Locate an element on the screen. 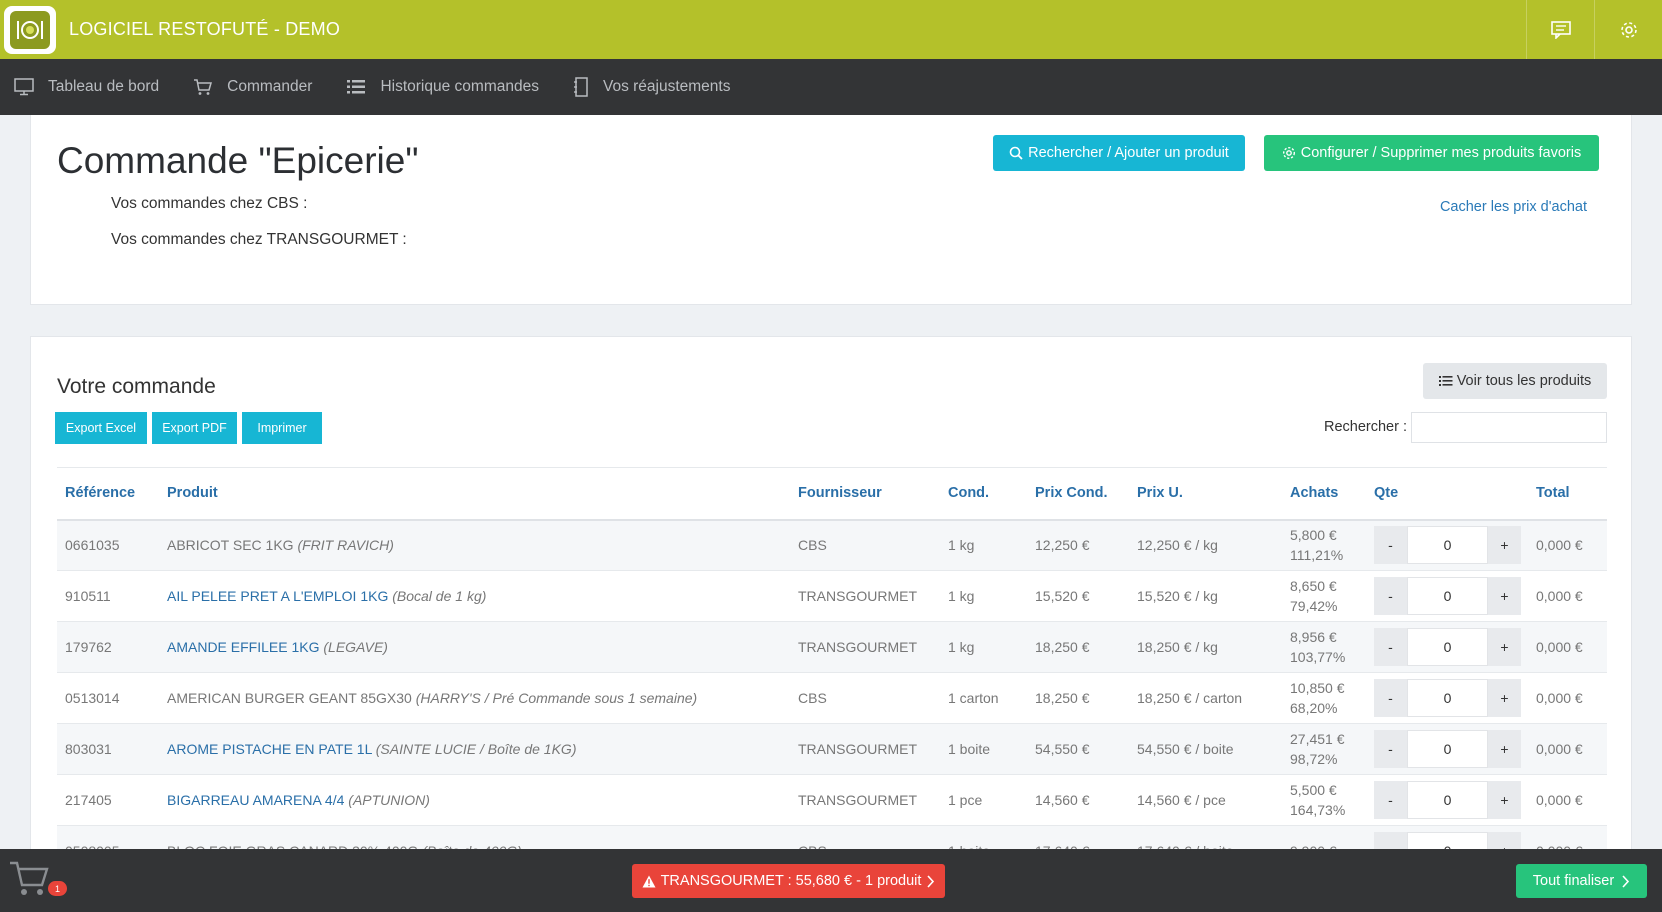 Image resolution: width=1662 pixels, height=912 pixels. col-prix-cond: Prix Cond. is located at coordinates (1078, 494).